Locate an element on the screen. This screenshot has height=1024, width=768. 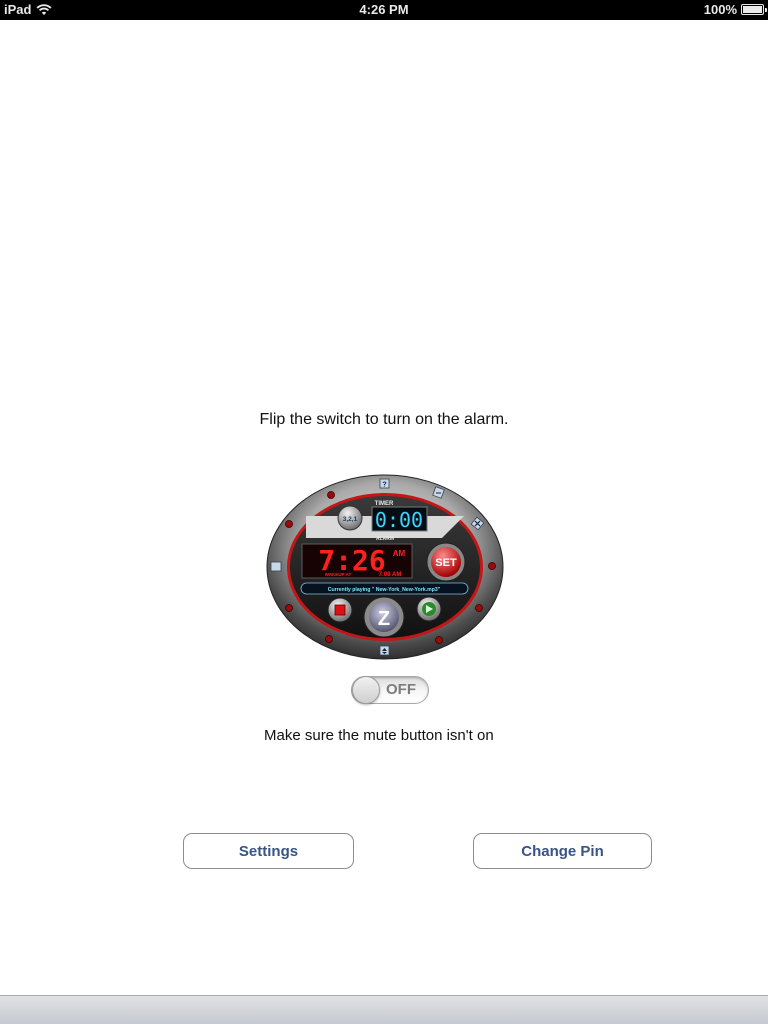
alarm-ampm: AM is located at coordinates (399, 553).